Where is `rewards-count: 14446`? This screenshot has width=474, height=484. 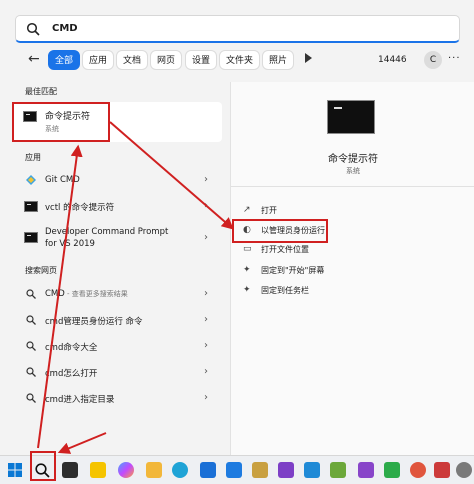 rewards-count: 14446 is located at coordinates (392, 60).